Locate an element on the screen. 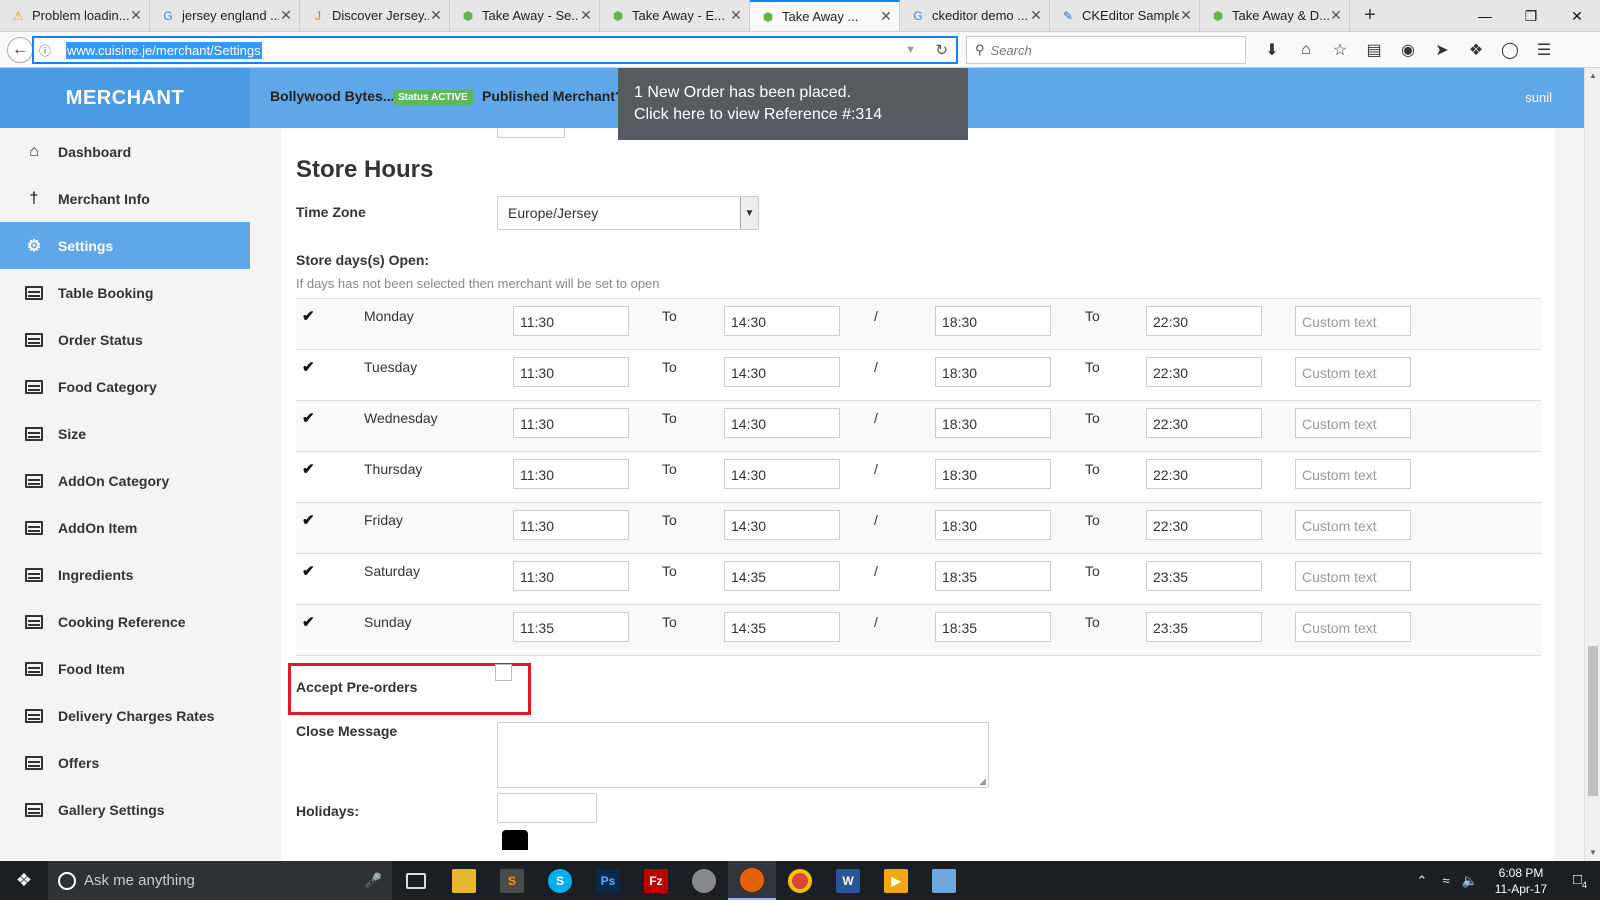 The width and height of the screenshot is (1600, 900). sidebar-item-table-booking: Table Booking is located at coordinates (125, 292).